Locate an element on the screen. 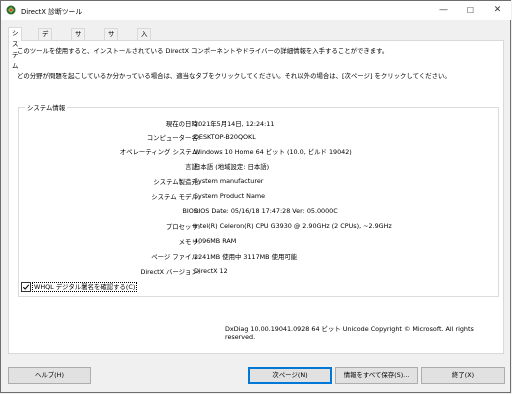  info-row-manufacturer: システム製造元: System manufacturer is located at coordinates (259, 181).